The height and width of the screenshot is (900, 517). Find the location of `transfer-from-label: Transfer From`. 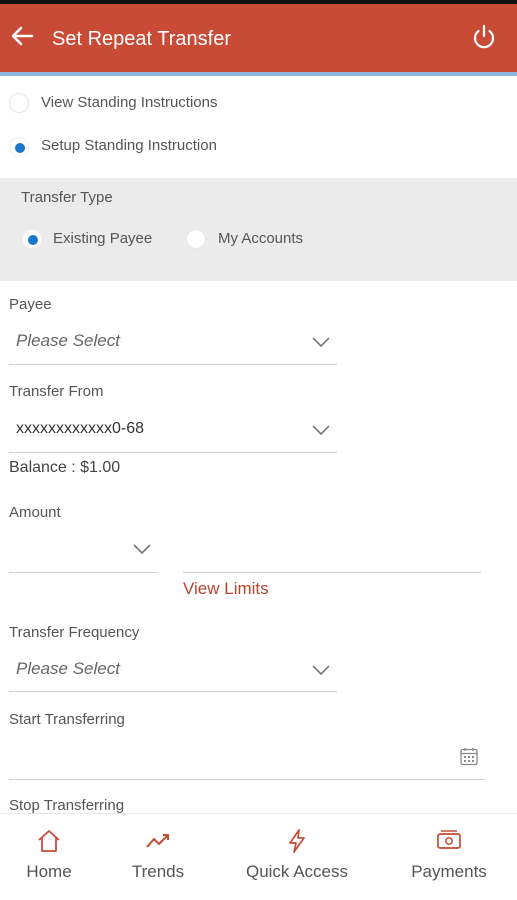

transfer-from-label: Transfer From is located at coordinates (56, 391).